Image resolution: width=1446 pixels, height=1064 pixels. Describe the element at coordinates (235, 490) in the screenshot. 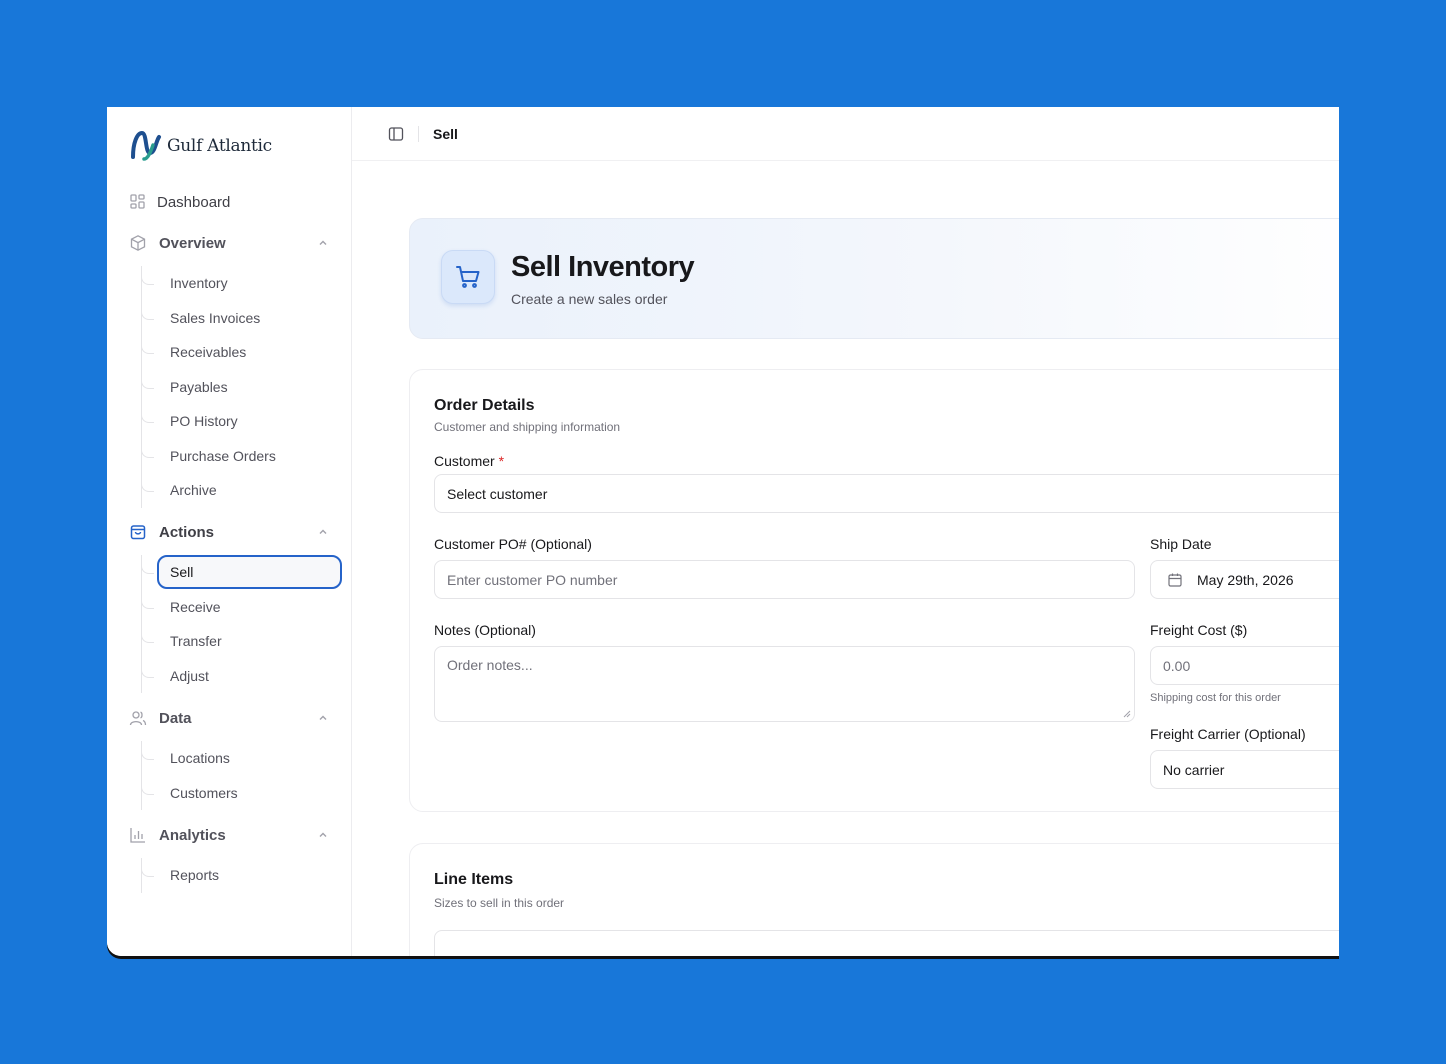

I see `sidebar-item-archive: Archive` at that location.